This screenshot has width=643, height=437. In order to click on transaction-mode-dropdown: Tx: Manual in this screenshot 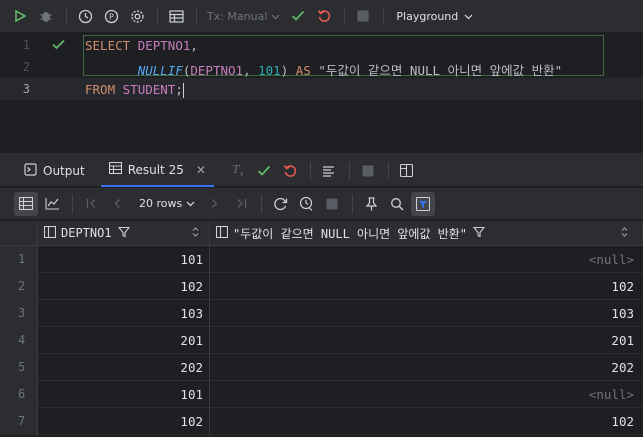, I will do `click(243, 16)`.